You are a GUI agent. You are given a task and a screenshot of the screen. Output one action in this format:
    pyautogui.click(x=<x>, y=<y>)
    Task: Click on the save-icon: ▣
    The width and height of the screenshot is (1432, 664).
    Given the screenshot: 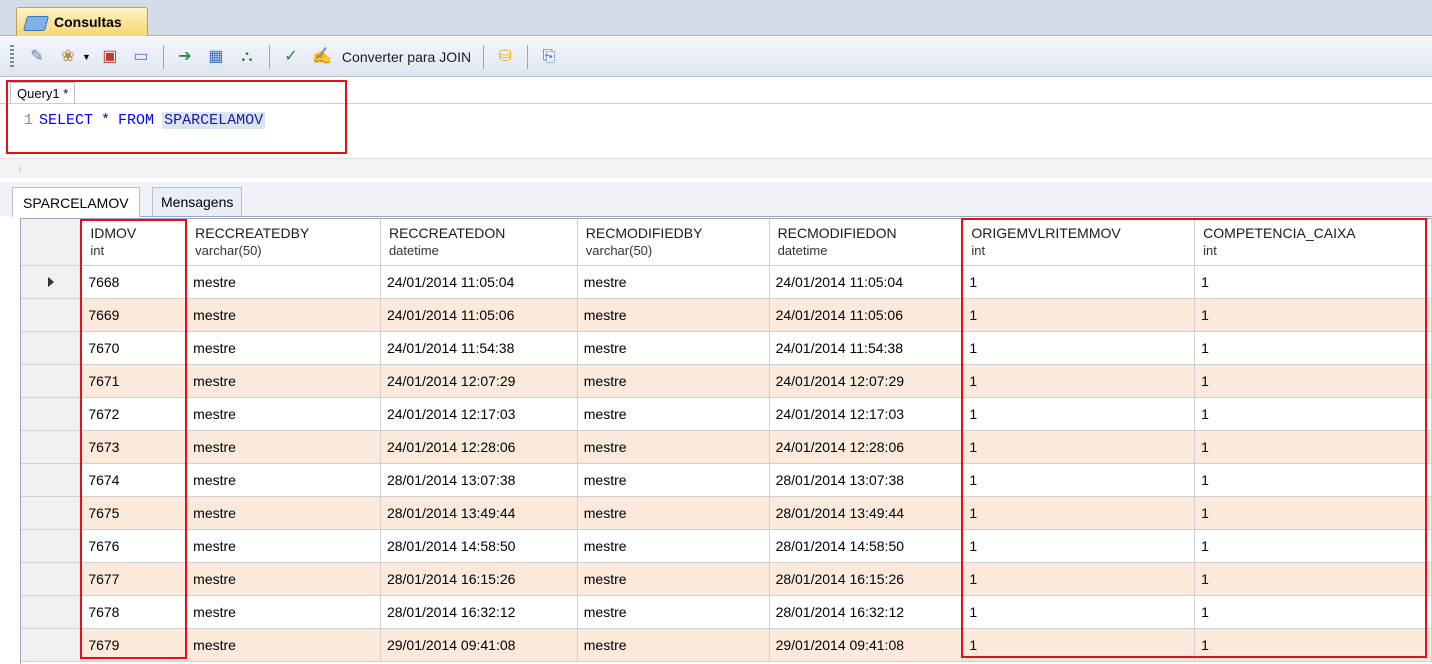 What is the action you would take?
    pyautogui.click(x=110, y=57)
    